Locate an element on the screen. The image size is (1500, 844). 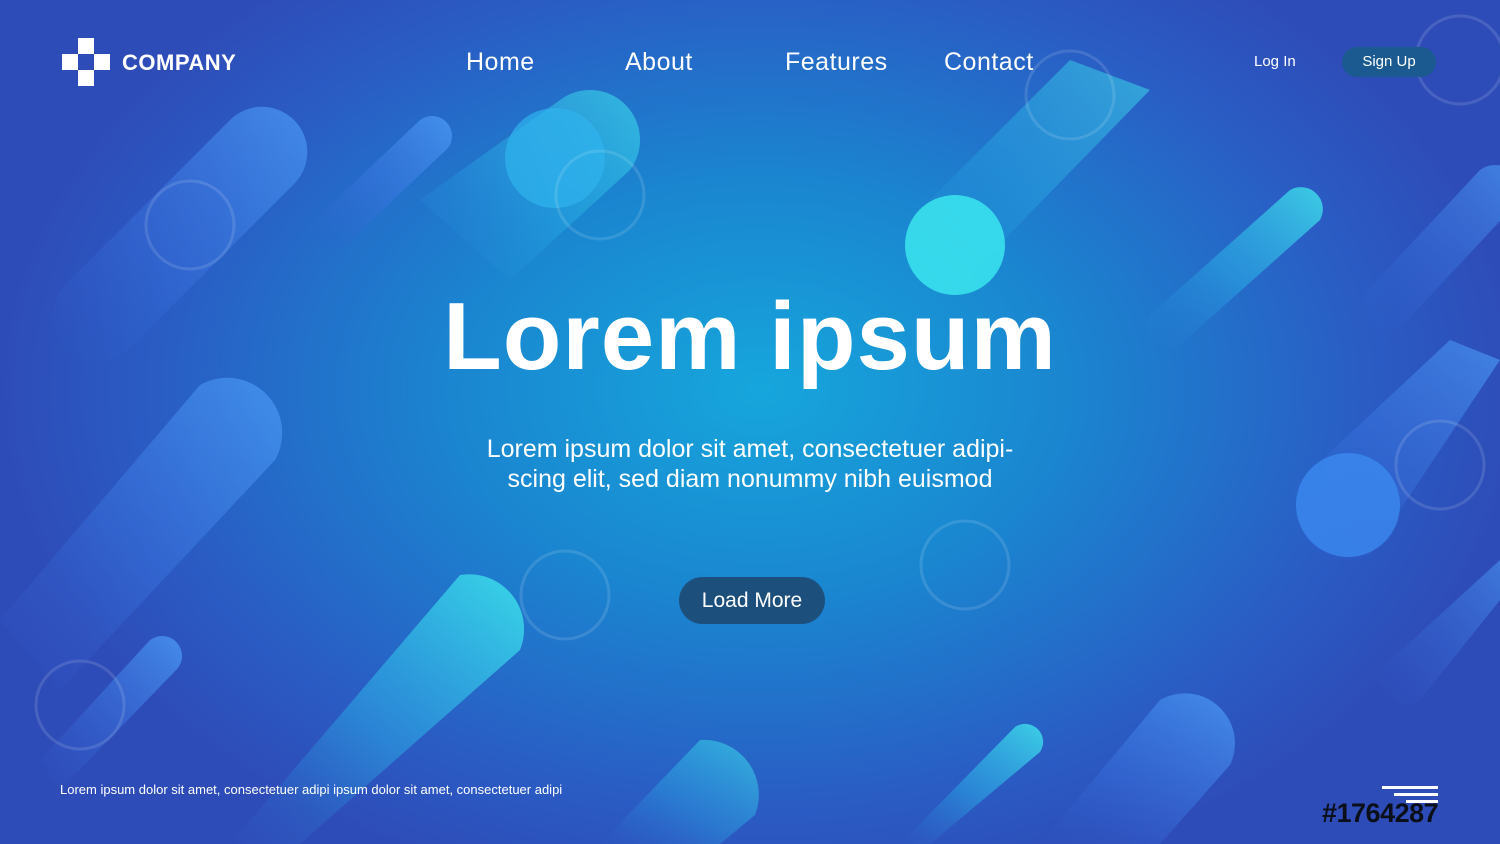
stock-image-id: #1764287 is located at coordinates (1380, 813).